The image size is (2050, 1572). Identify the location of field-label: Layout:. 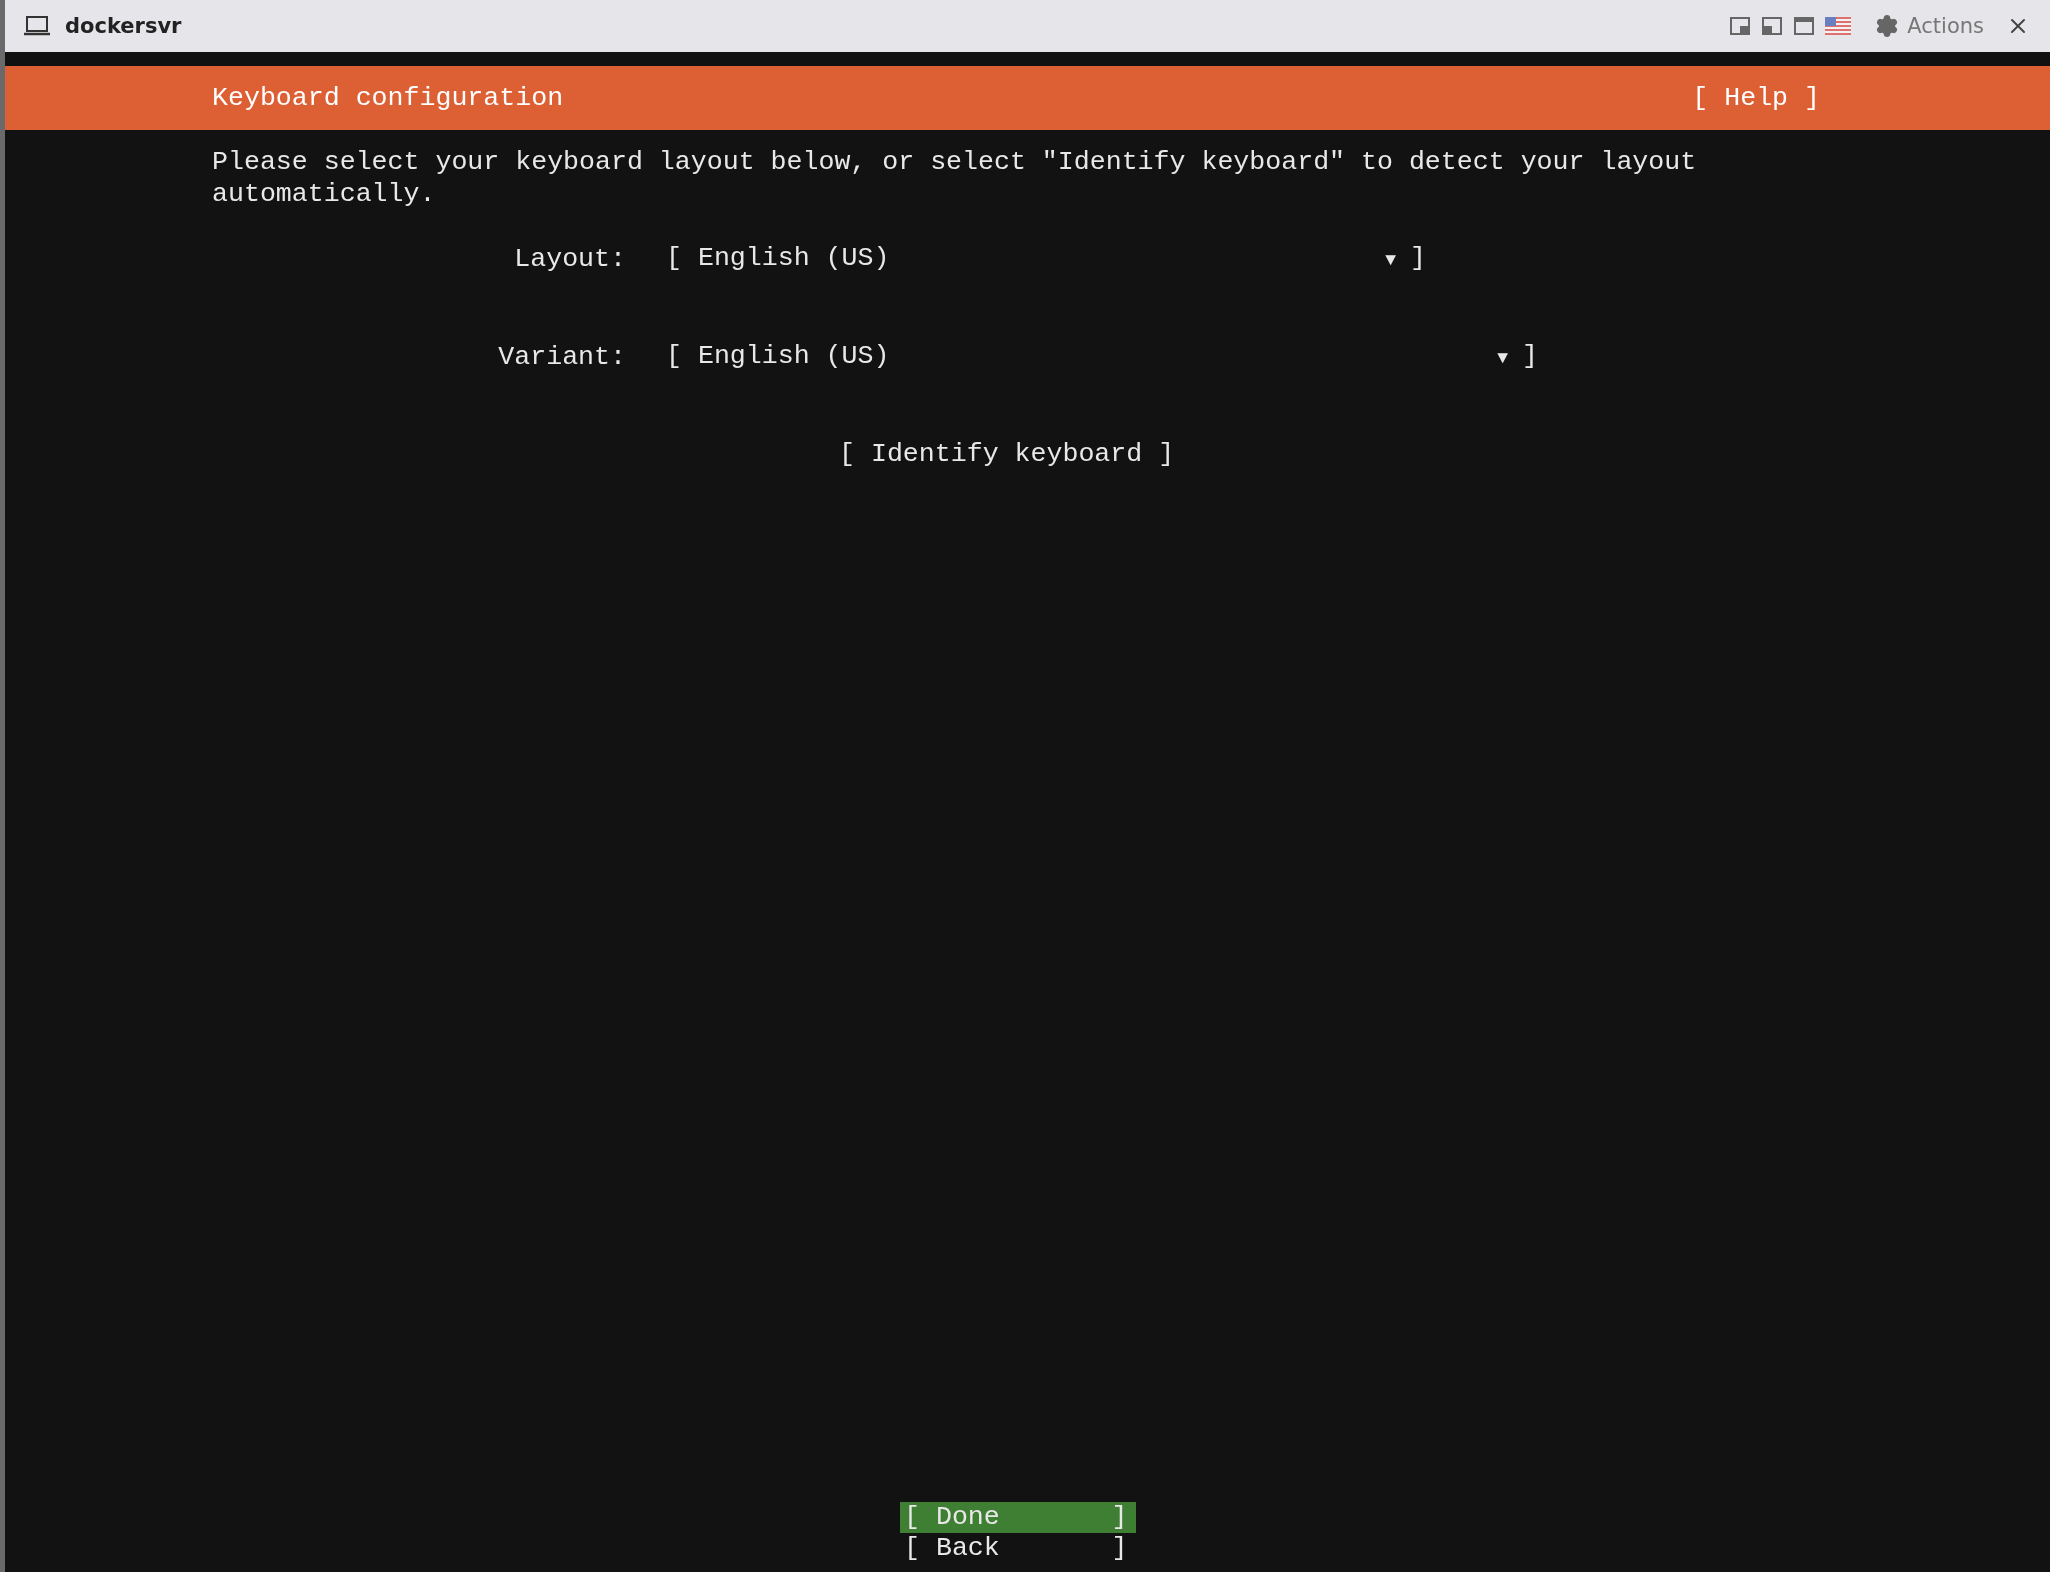
(569, 259).